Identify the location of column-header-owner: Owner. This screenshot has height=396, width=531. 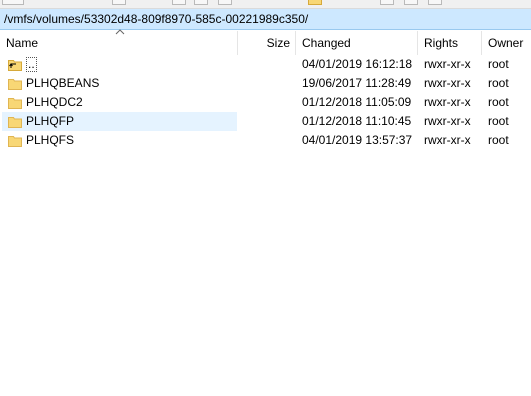
(506, 43).